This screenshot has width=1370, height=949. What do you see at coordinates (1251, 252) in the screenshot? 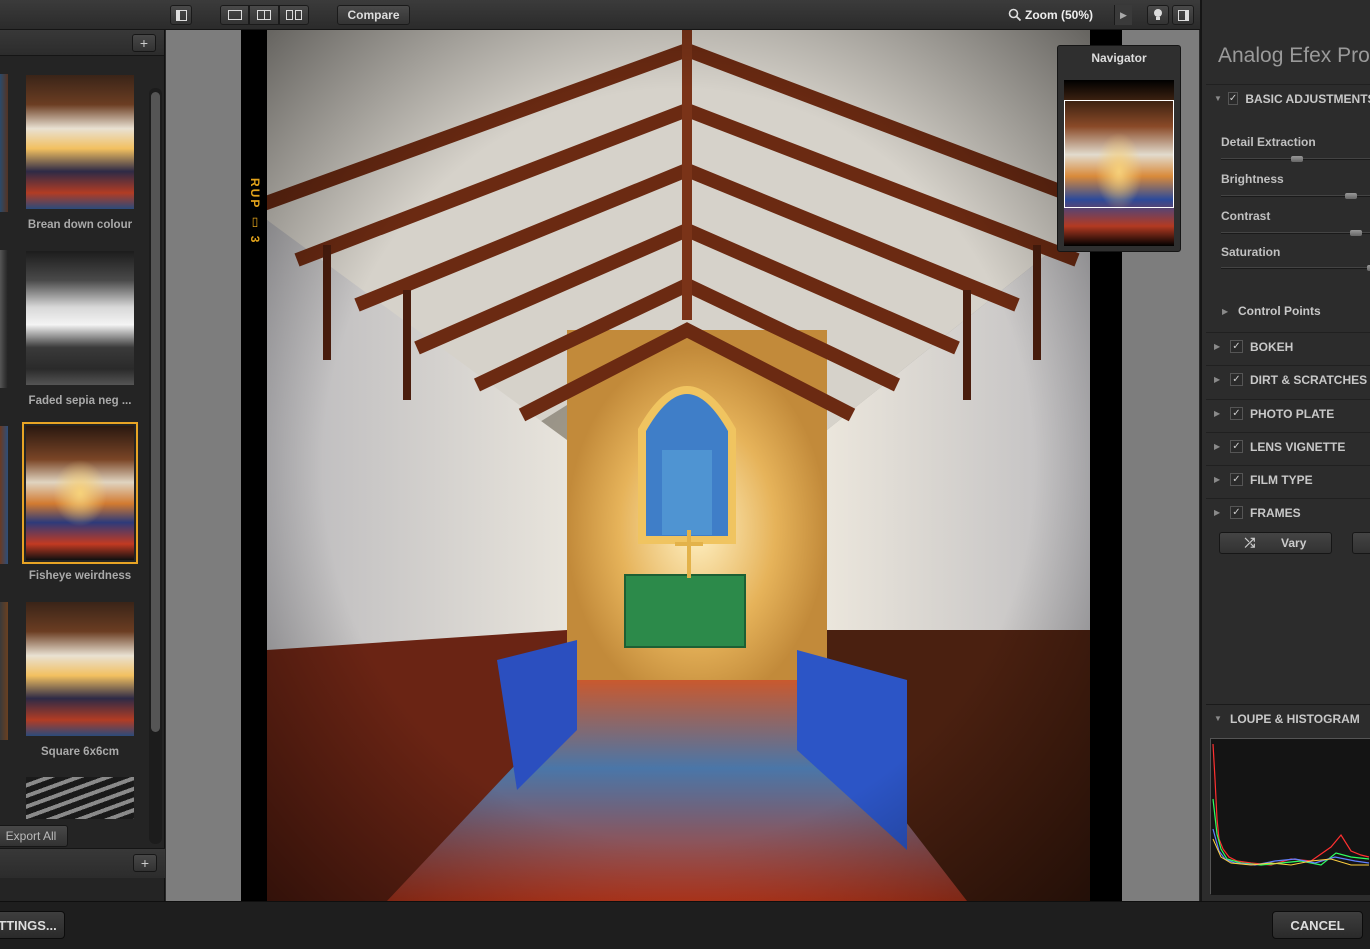
I see `slider-label: Saturation` at bounding box center [1251, 252].